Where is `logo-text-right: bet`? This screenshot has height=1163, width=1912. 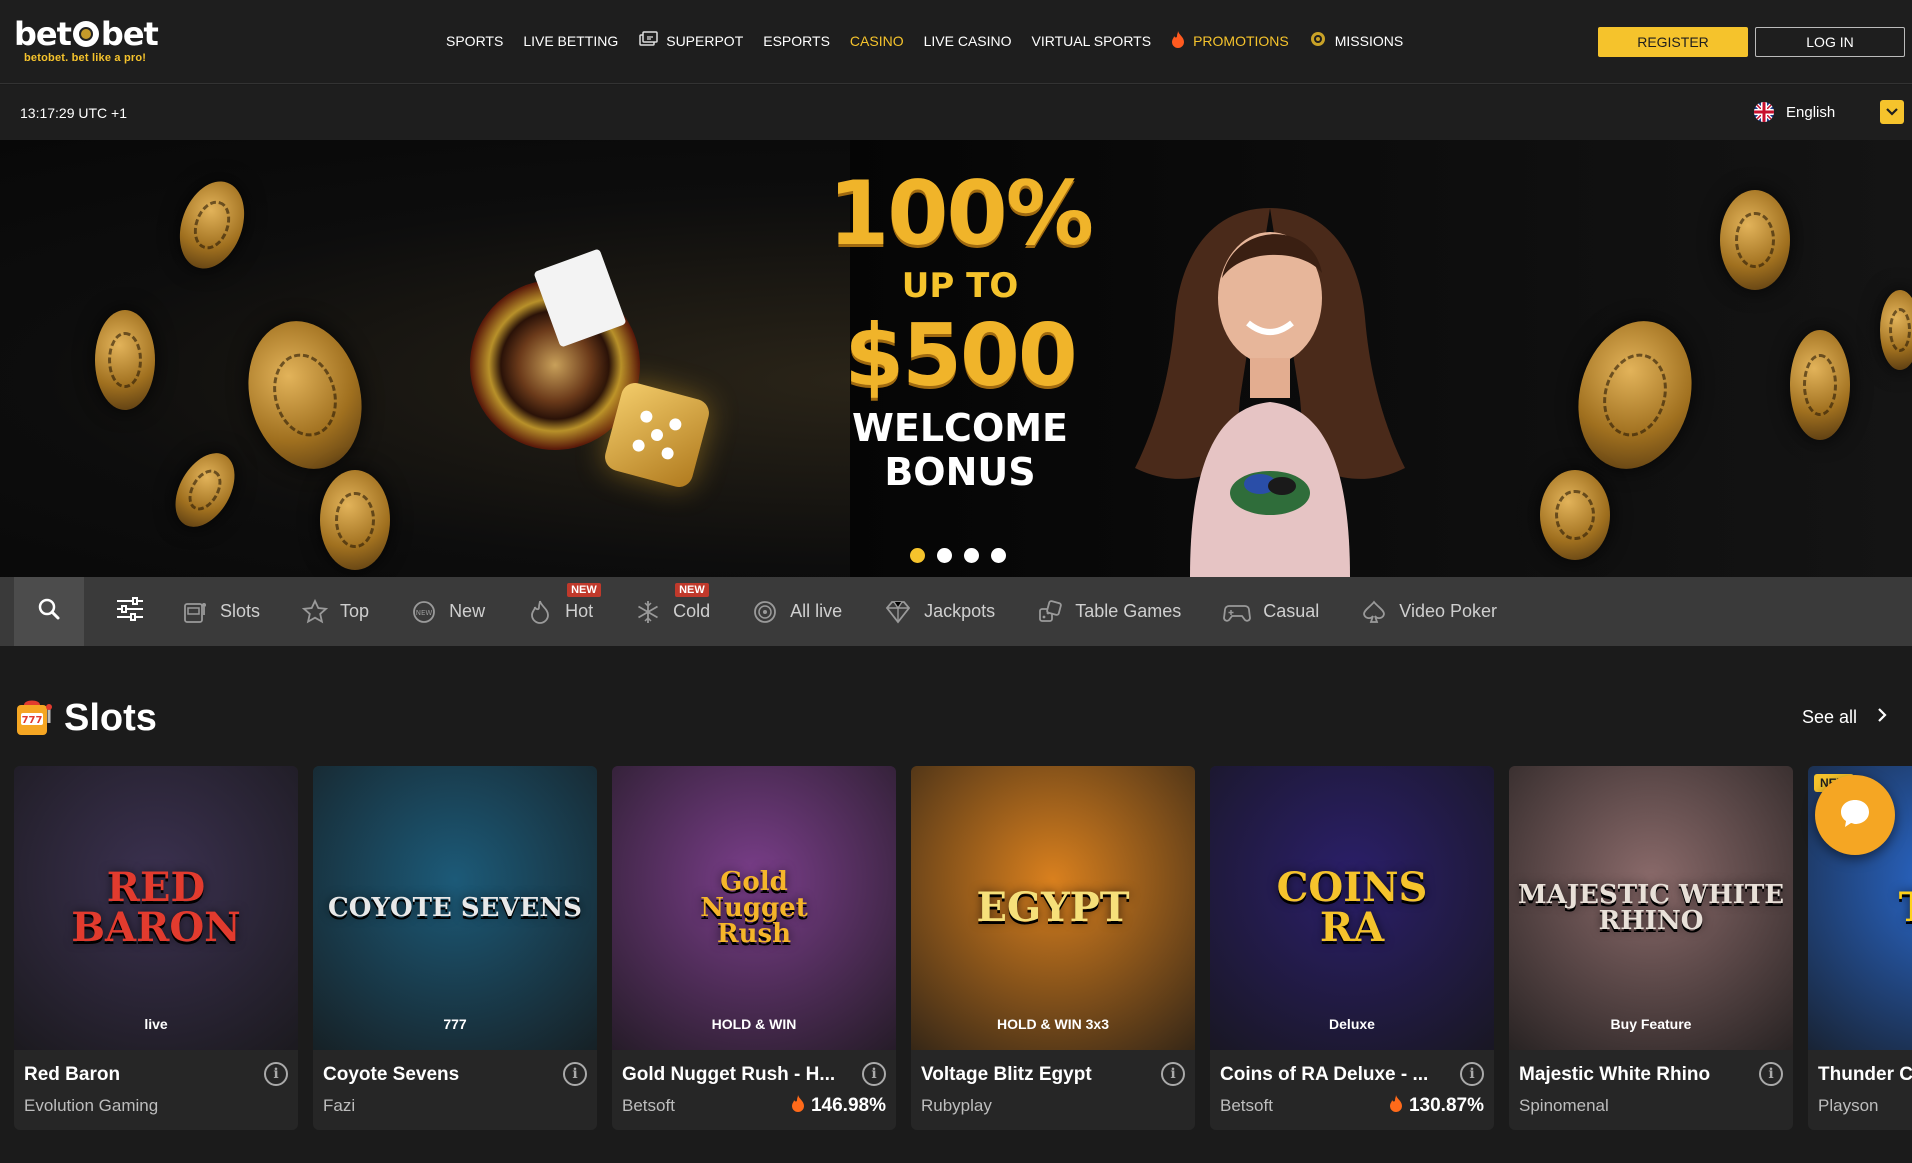
logo-text-right: bet is located at coordinates (129, 34).